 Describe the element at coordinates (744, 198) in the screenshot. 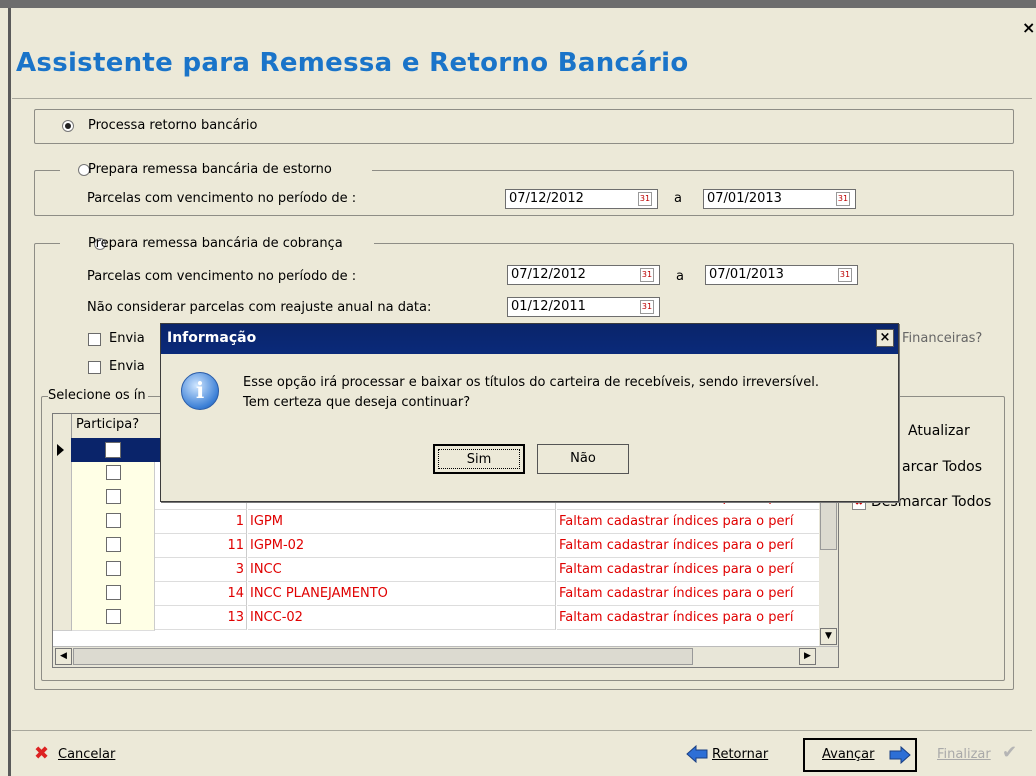

I see `estorno-date-to-value: 07/01/2013` at that location.